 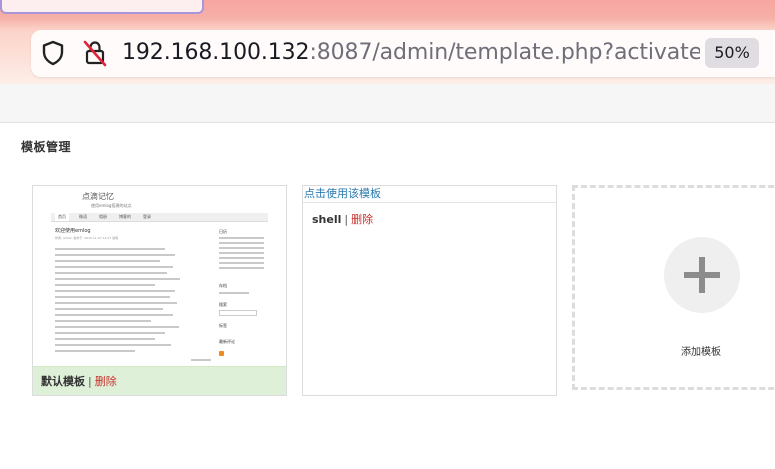 What do you see at coordinates (327, 219) in the screenshot?
I see `template-name: shell` at bounding box center [327, 219].